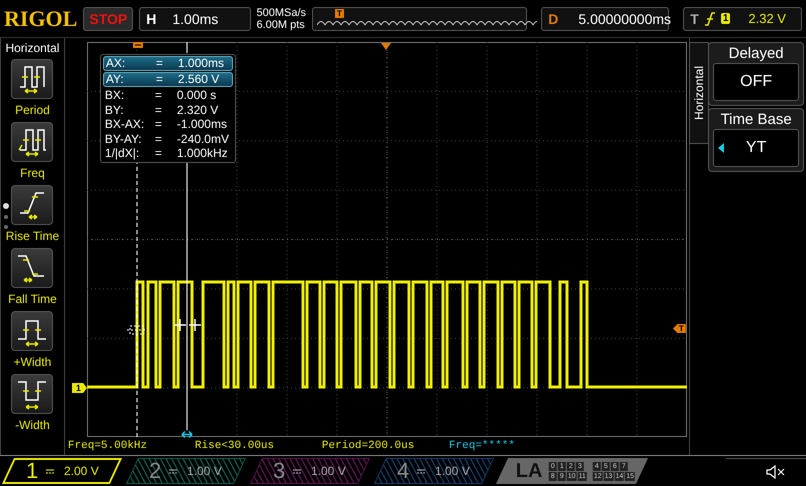  Describe the element at coordinates (369, 446) in the screenshot. I see `measurement-value: Period=200.0us` at that location.